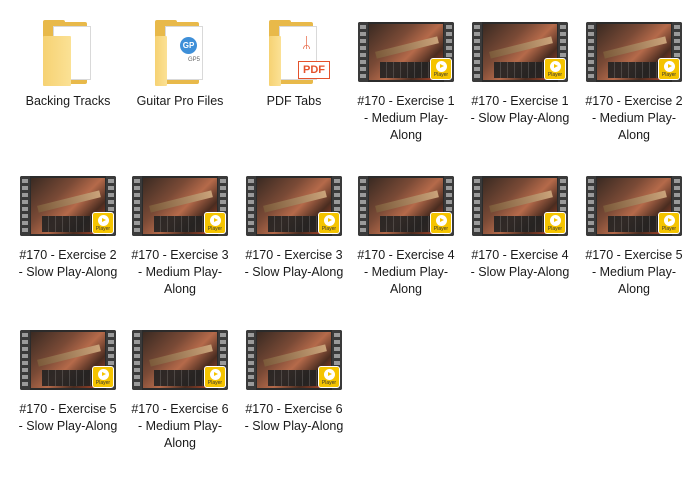 The width and height of the screenshot is (698, 499). Describe the element at coordinates (68, 53) in the screenshot. I see `folder-icon` at that location.